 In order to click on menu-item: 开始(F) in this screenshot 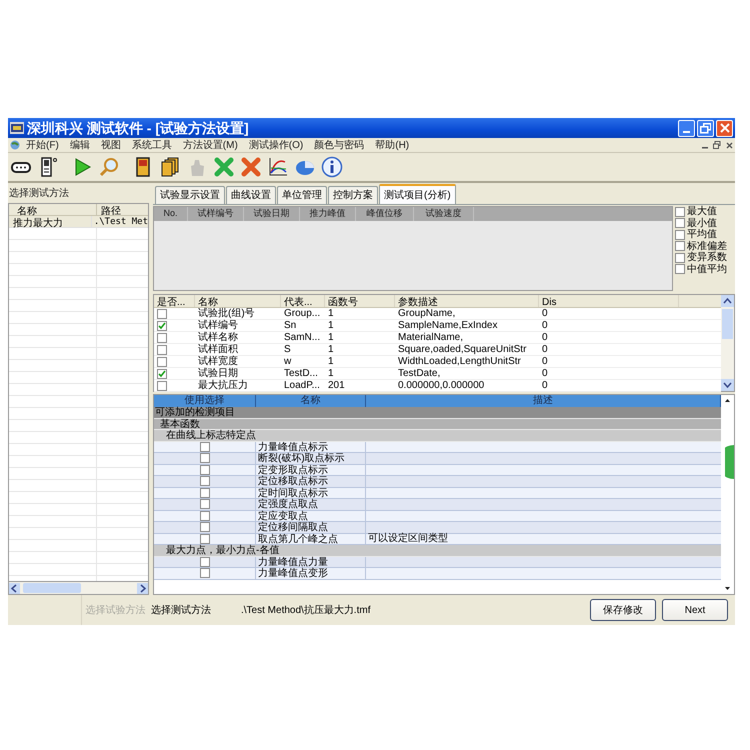, I will do `click(42, 145)`.